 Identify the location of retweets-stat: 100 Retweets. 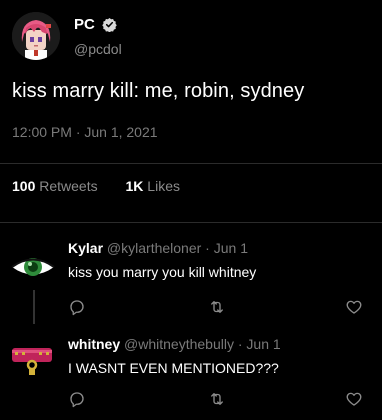
(55, 186).